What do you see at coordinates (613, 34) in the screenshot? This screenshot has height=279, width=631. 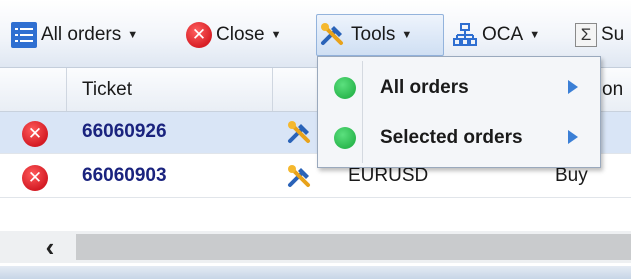 I see `summary-label: Su` at bounding box center [613, 34].